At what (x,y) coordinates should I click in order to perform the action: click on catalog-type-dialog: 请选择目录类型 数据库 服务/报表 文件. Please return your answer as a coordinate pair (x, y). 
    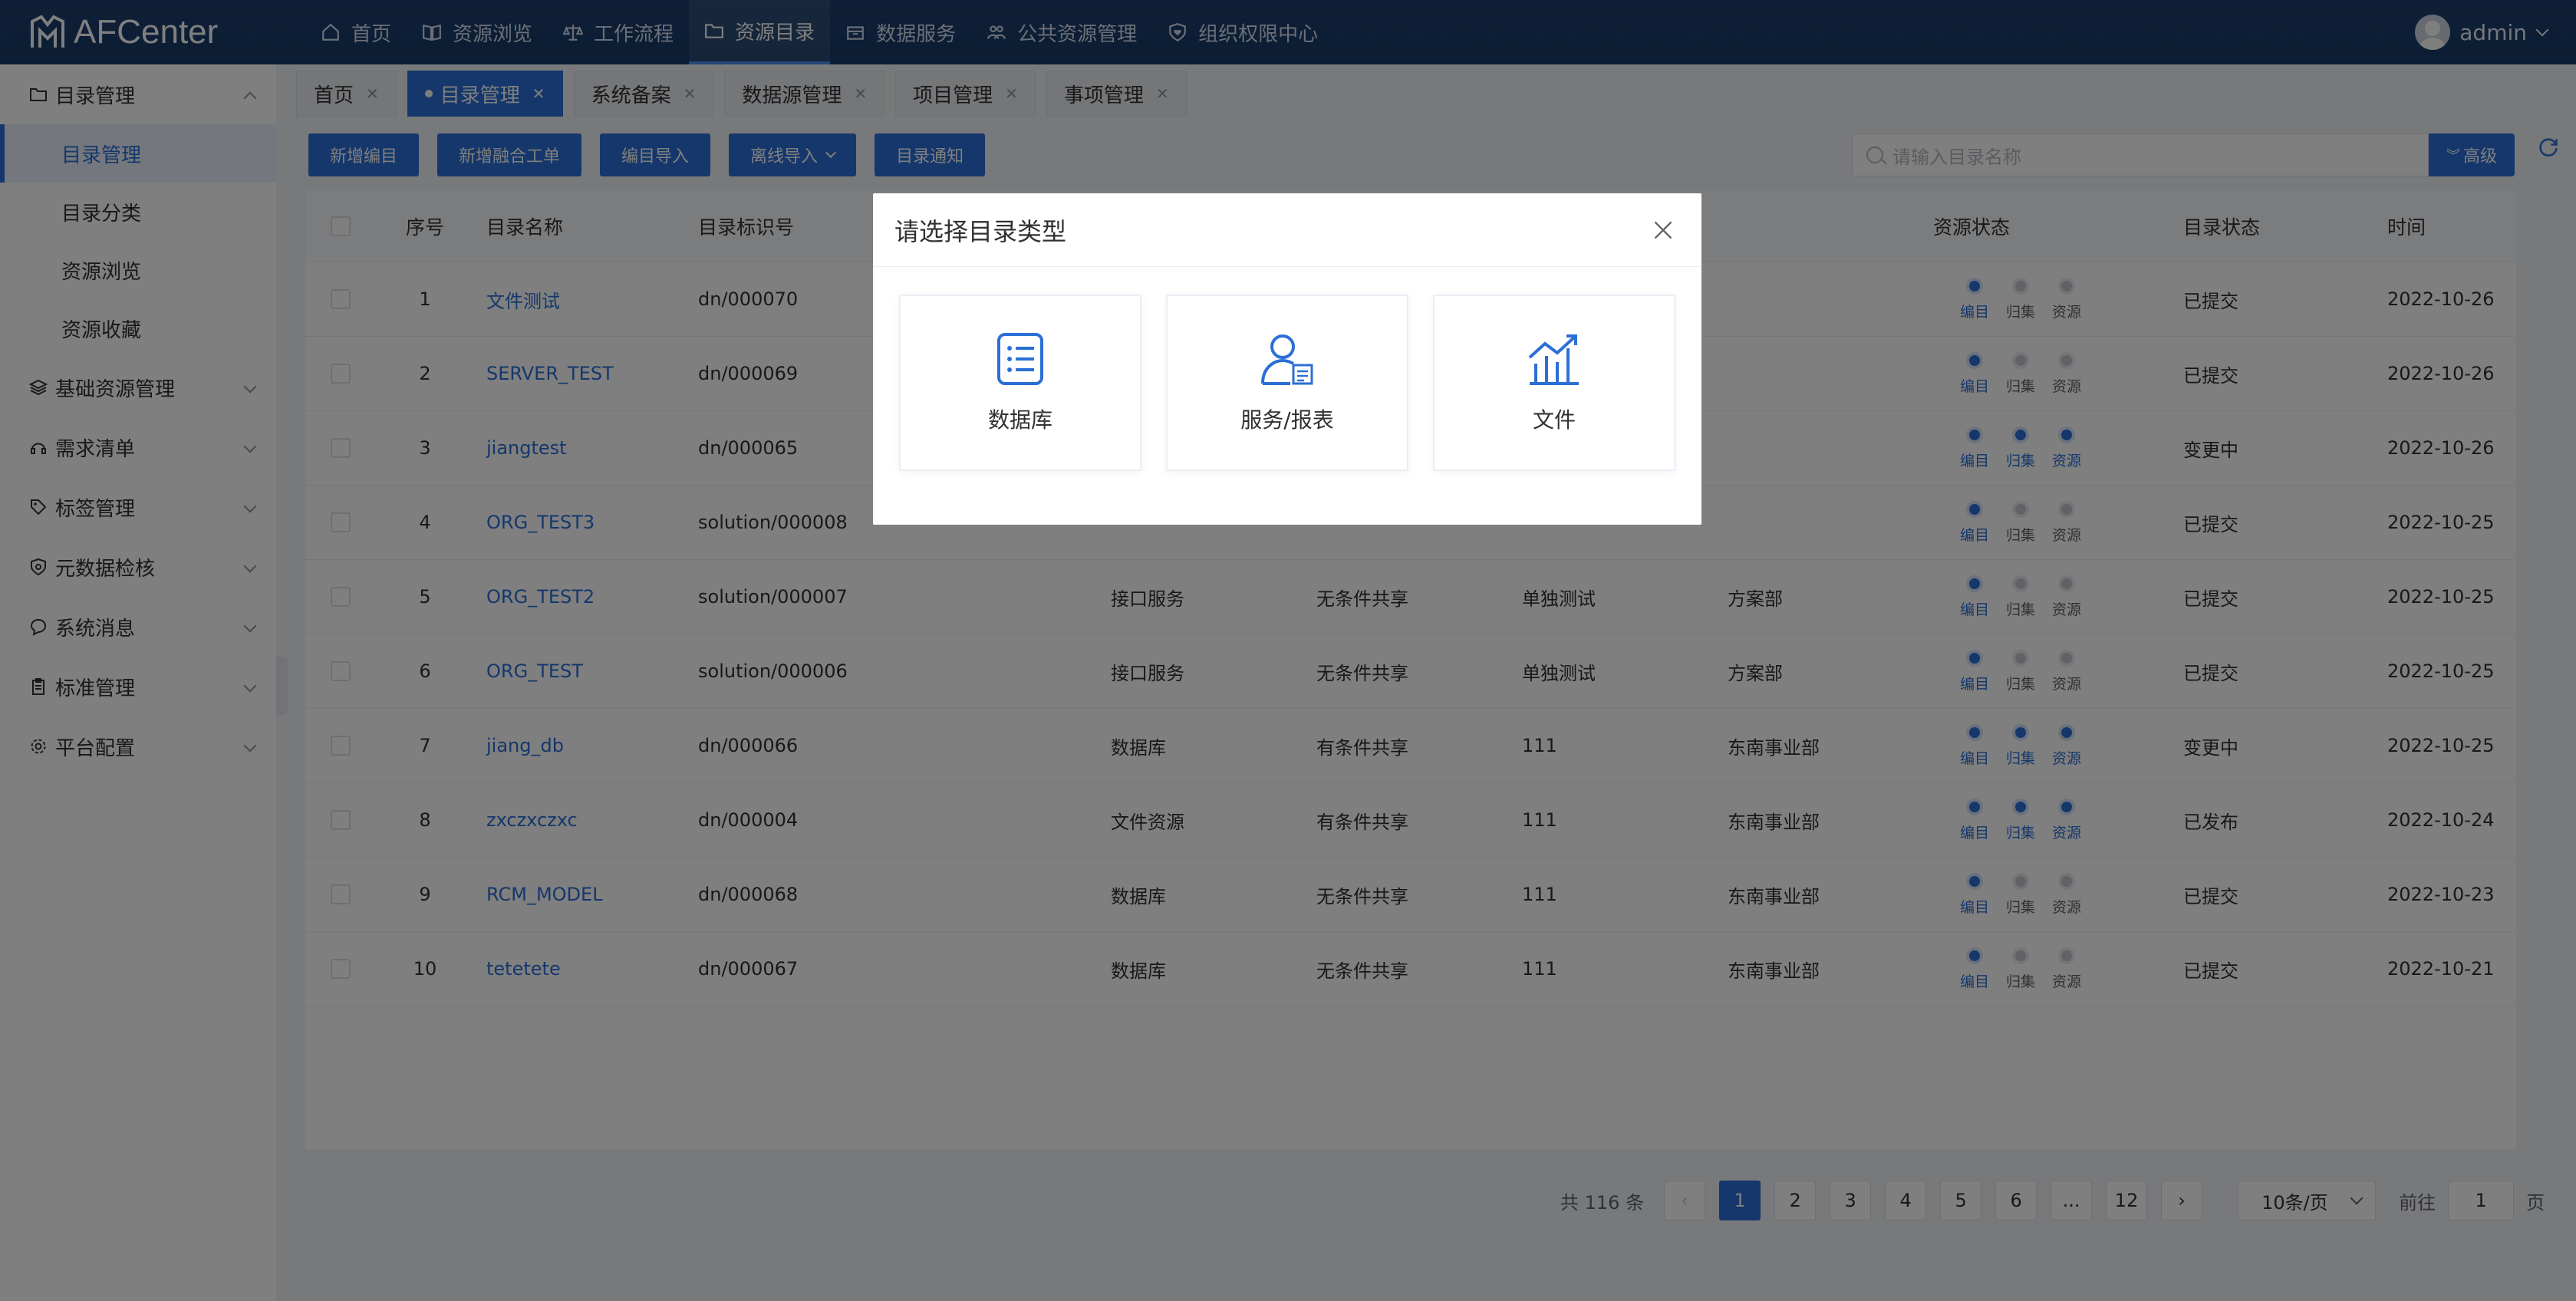
    Looking at the image, I should click on (1287, 359).